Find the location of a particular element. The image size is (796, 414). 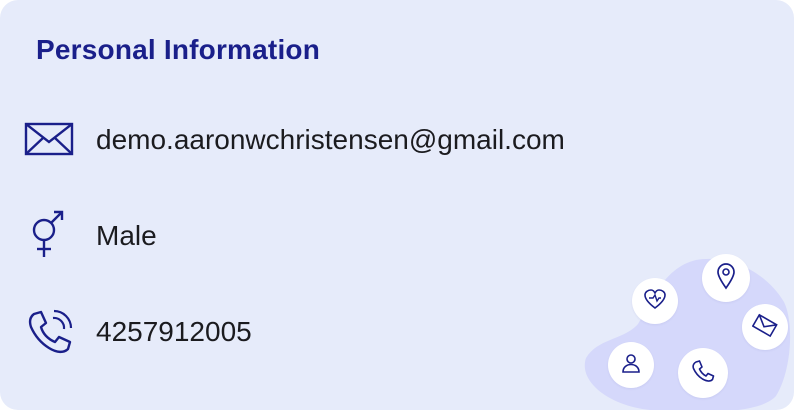

mail-bubble is located at coordinates (765, 327).